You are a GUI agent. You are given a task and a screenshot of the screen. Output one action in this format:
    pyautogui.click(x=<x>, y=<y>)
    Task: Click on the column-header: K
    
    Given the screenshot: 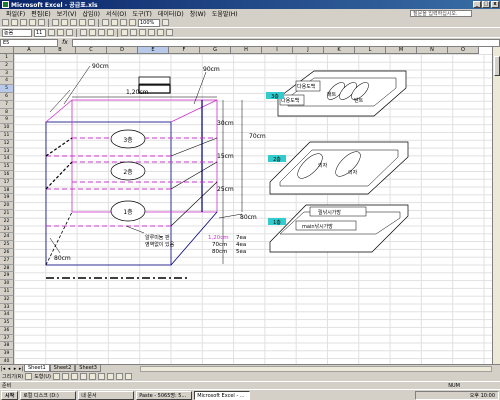 What is the action you would take?
    pyautogui.click(x=339, y=50)
    